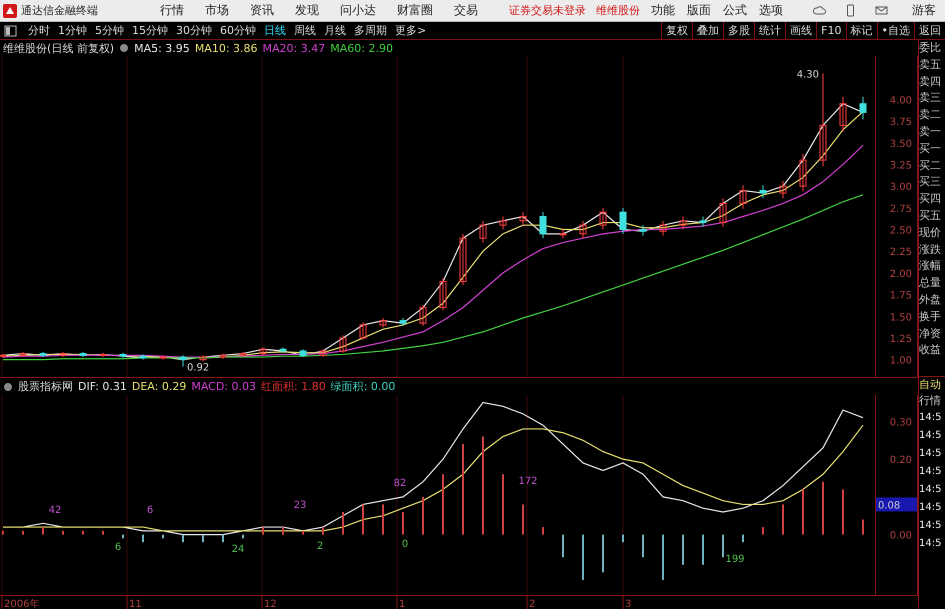 Image resolution: width=945 pixels, height=609 pixels. What do you see at coordinates (901, 536) in the screenshot?
I see `axis-label: 0.00` at bounding box center [901, 536].